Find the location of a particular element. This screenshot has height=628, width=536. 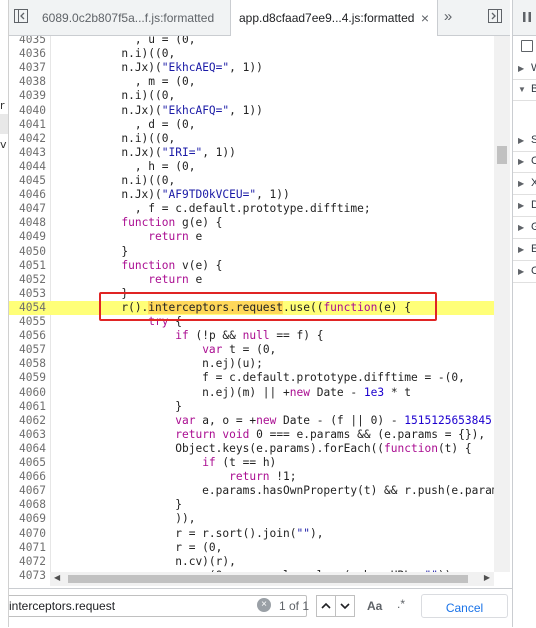

left-panel-selected-row is located at coordinates (4, 124).